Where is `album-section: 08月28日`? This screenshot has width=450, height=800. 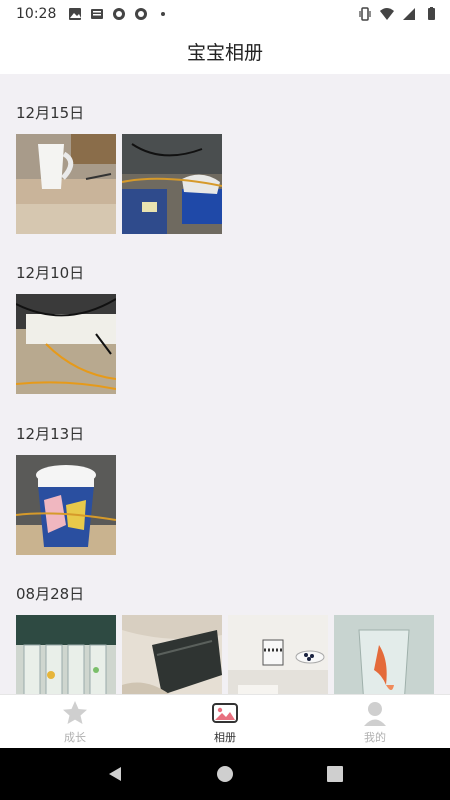 album-section: 08月28日 is located at coordinates (225, 638).